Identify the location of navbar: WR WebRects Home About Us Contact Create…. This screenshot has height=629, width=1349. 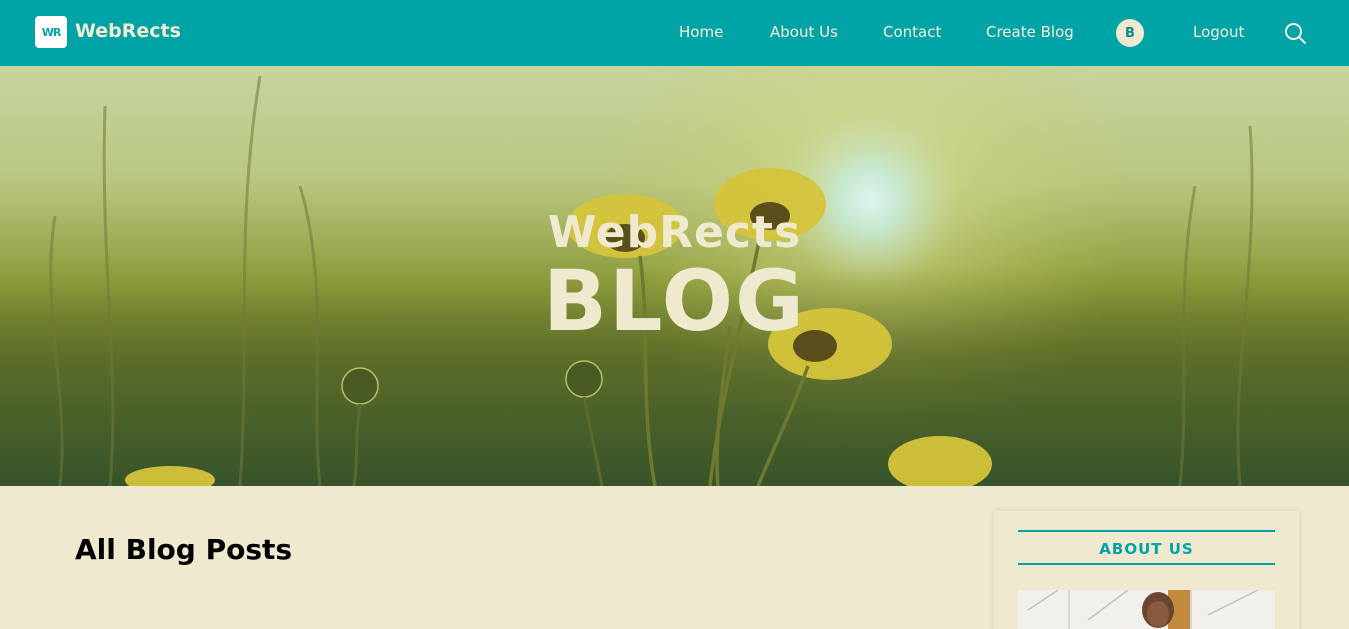
(674, 33).